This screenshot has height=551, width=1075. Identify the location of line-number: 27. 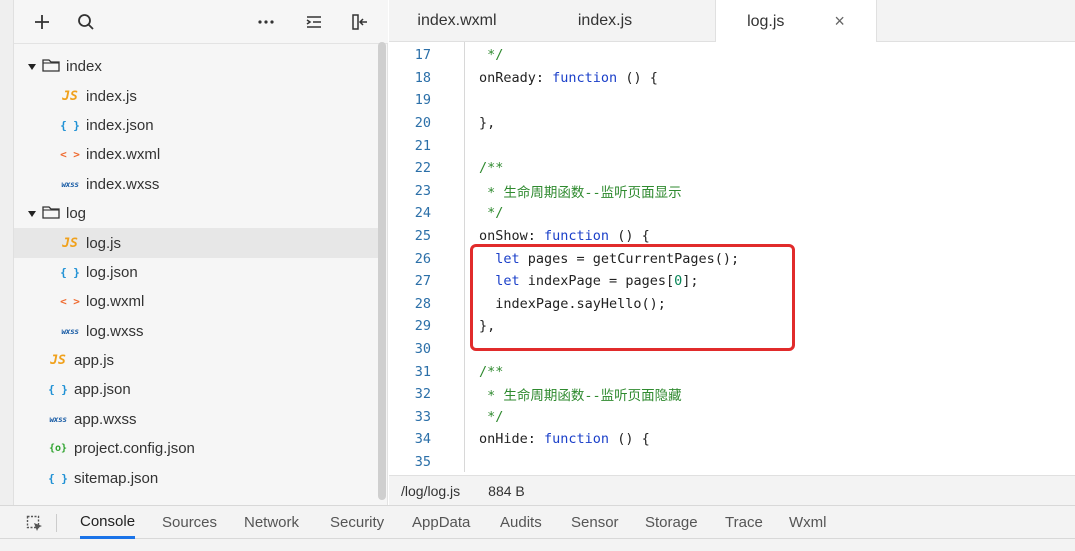
(422, 281).